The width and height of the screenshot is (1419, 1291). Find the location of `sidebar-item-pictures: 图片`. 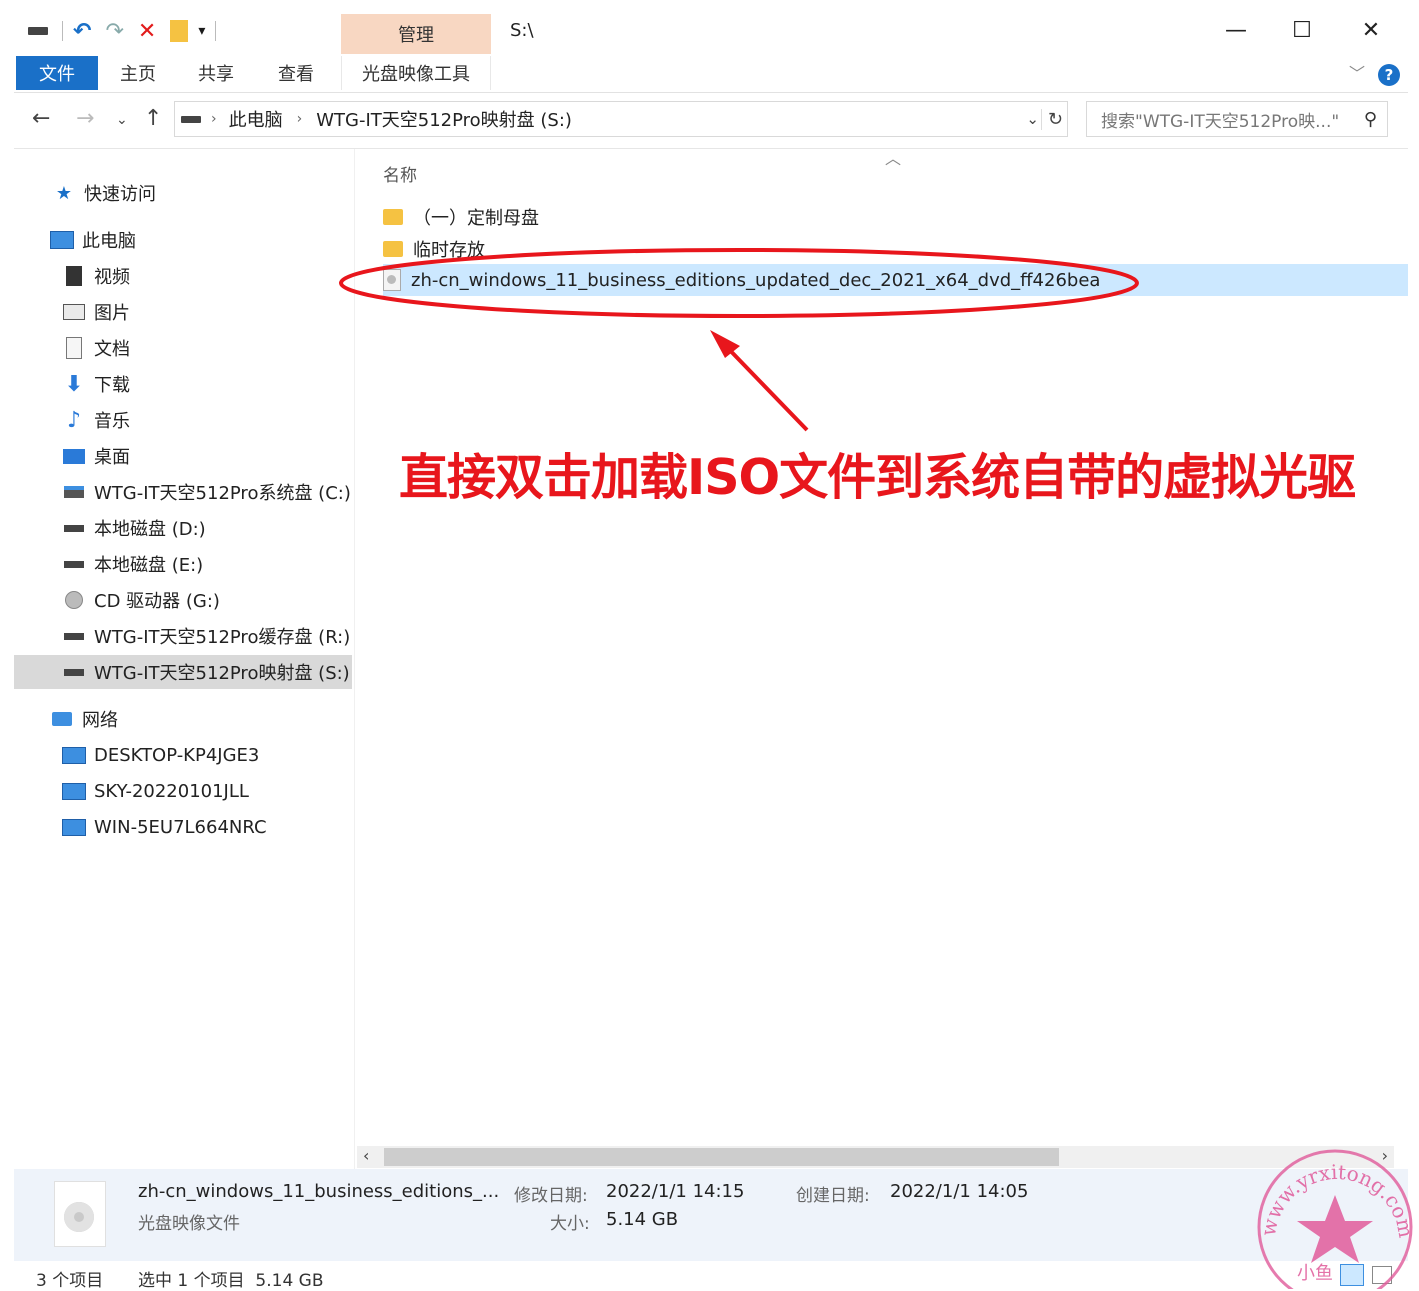

sidebar-item-pictures: 图片 is located at coordinates (207, 312).